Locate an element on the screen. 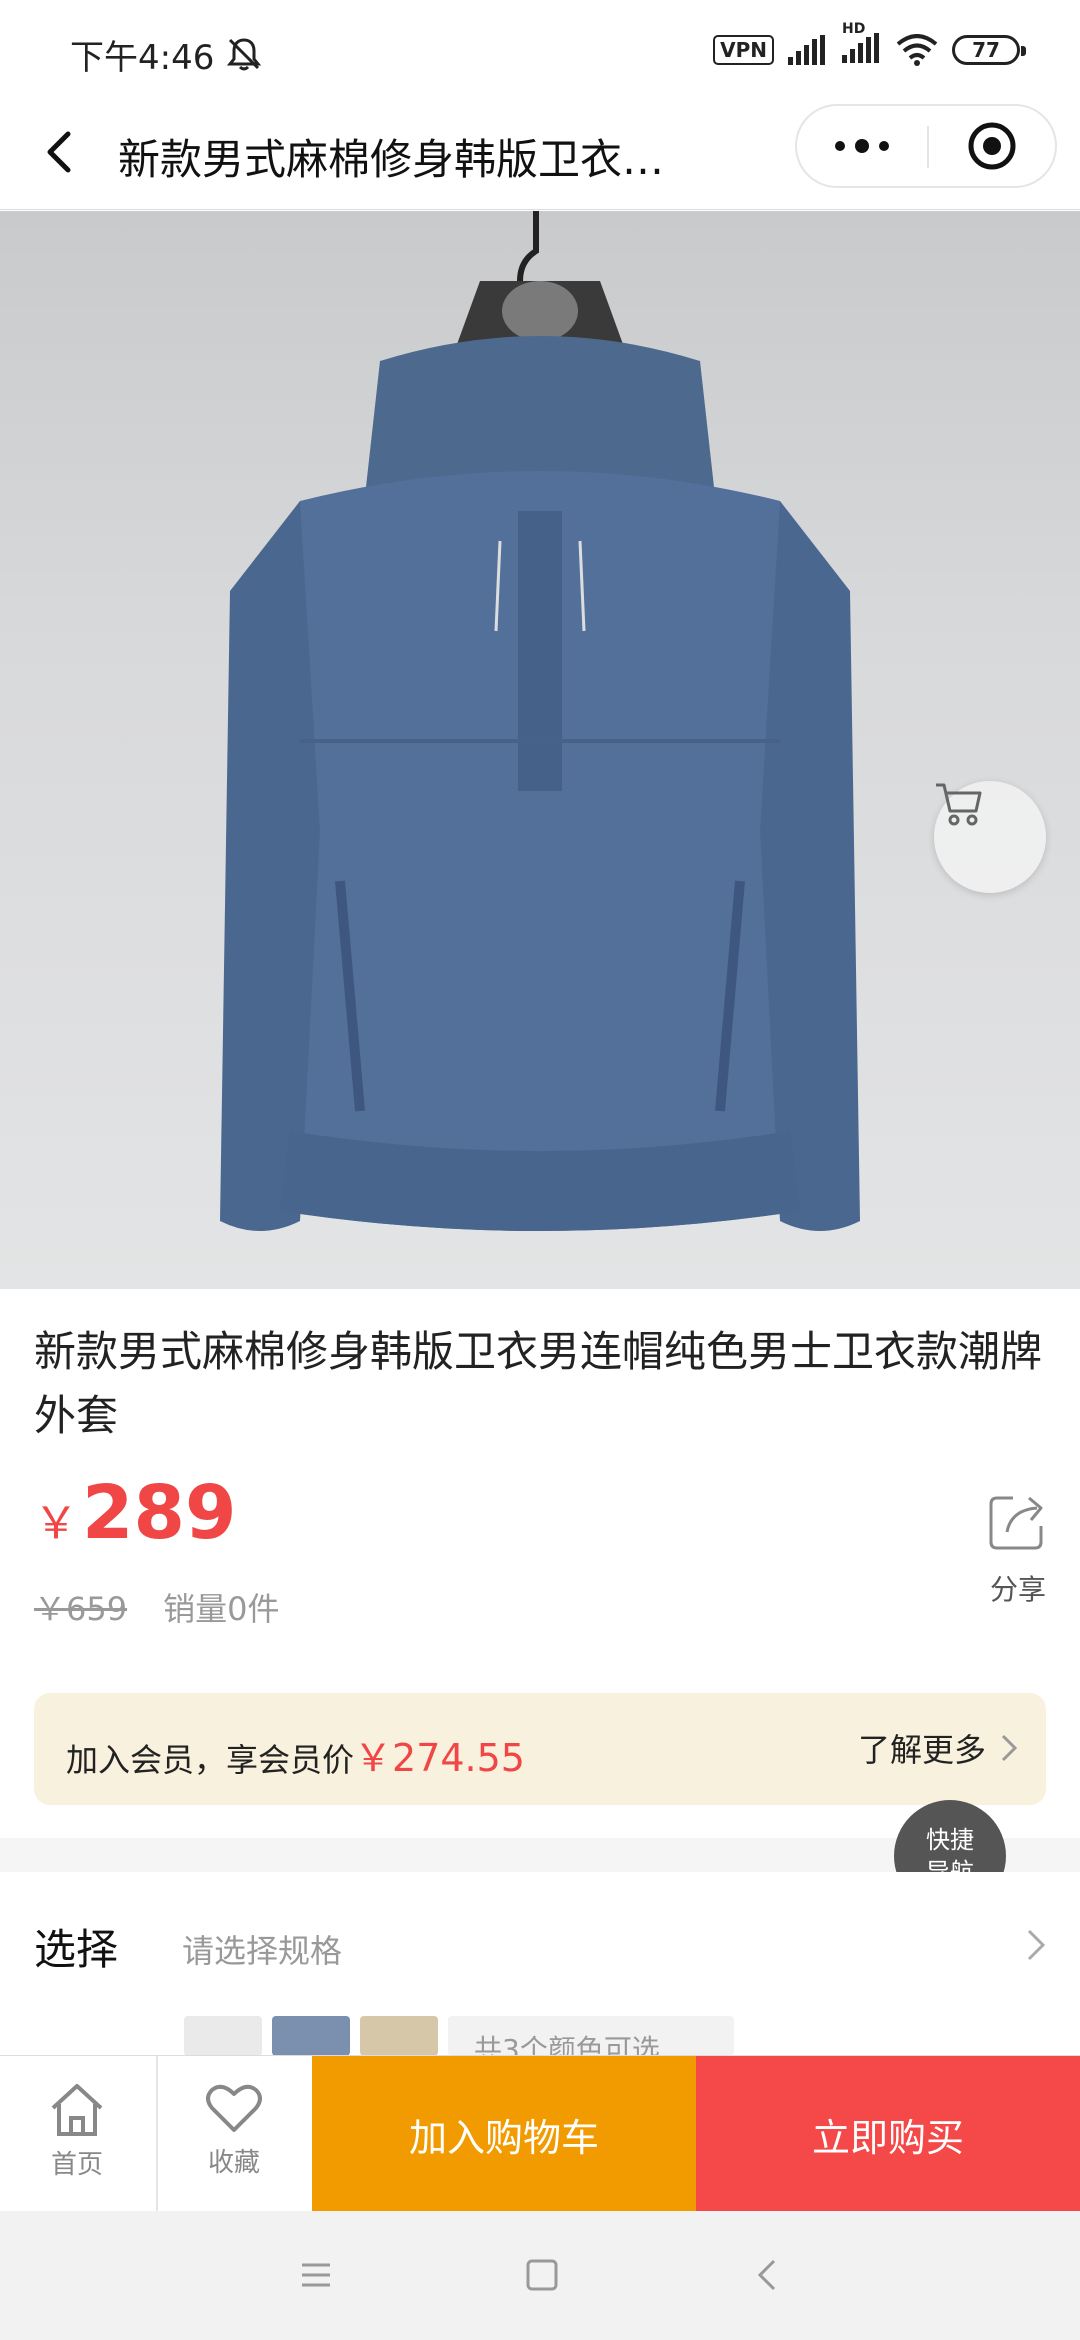  more-button is located at coordinates (862, 146).